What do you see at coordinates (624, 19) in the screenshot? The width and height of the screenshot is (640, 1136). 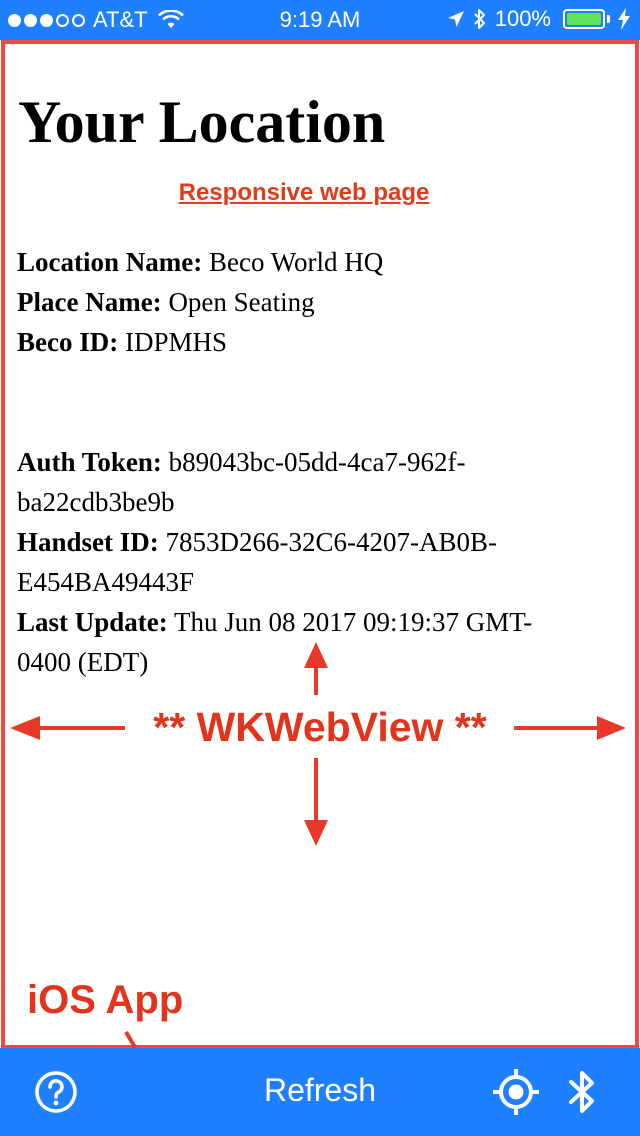 I see `charging-bolt-icon` at bounding box center [624, 19].